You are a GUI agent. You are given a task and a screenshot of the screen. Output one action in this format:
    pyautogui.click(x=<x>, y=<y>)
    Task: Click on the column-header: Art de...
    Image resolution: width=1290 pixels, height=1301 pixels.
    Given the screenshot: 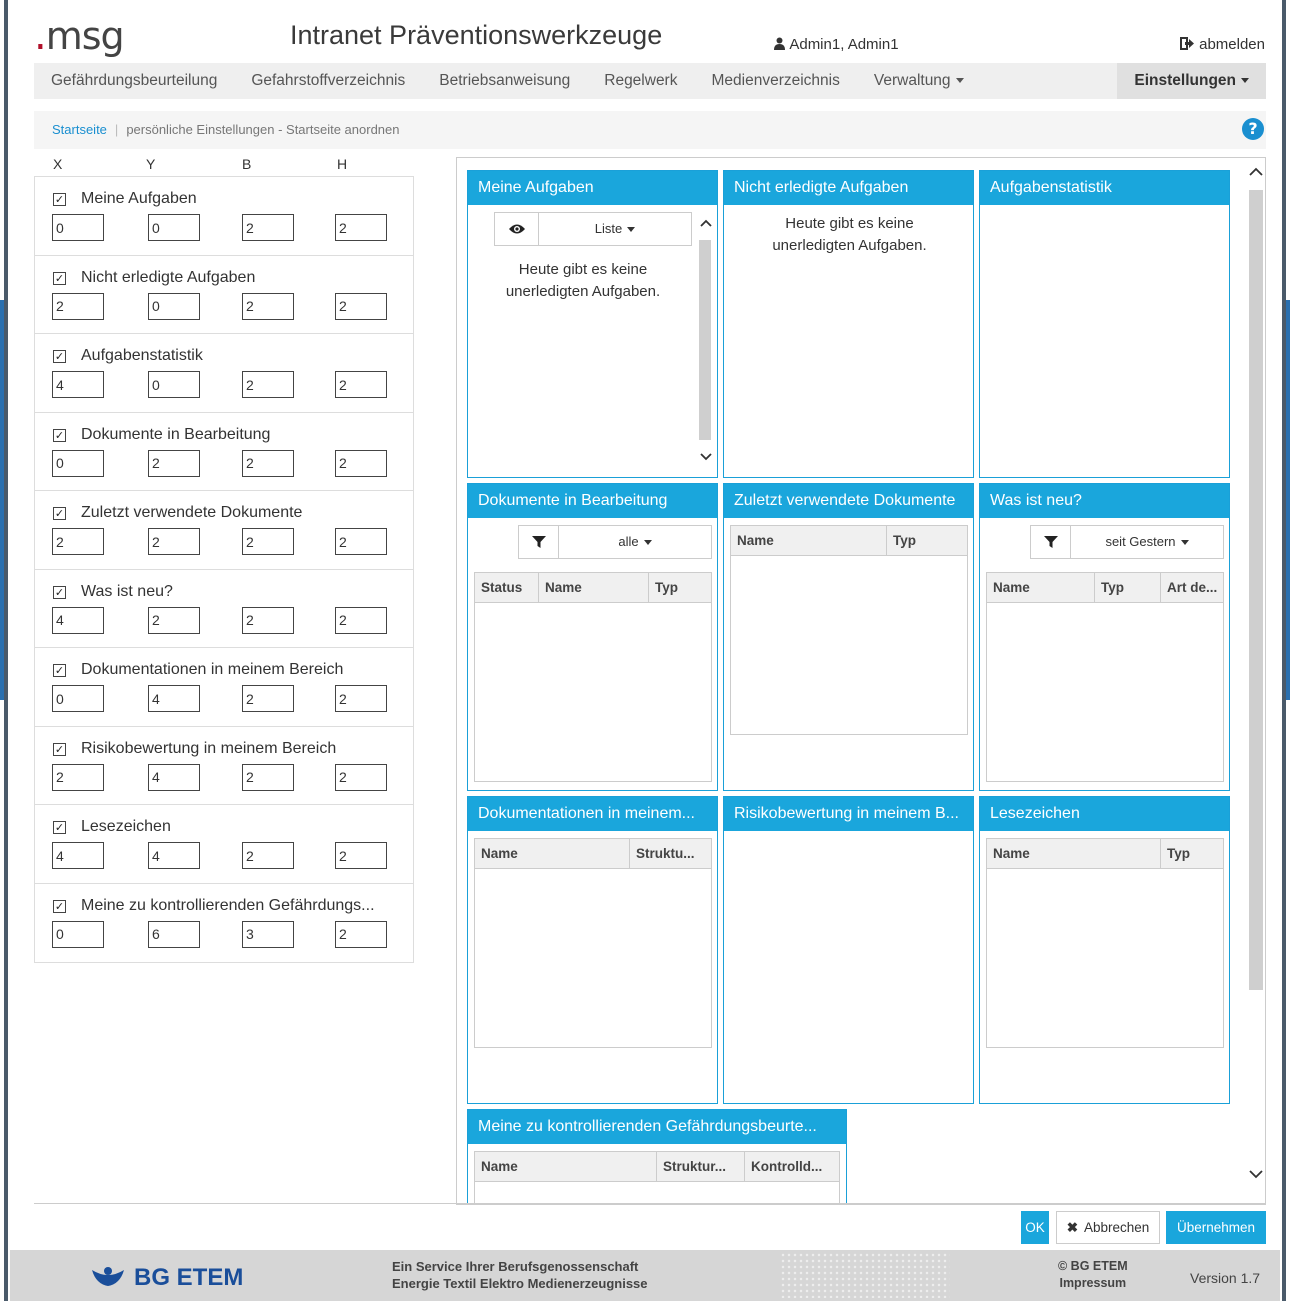 What is the action you would take?
    pyautogui.click(x=1192, y=588)
    